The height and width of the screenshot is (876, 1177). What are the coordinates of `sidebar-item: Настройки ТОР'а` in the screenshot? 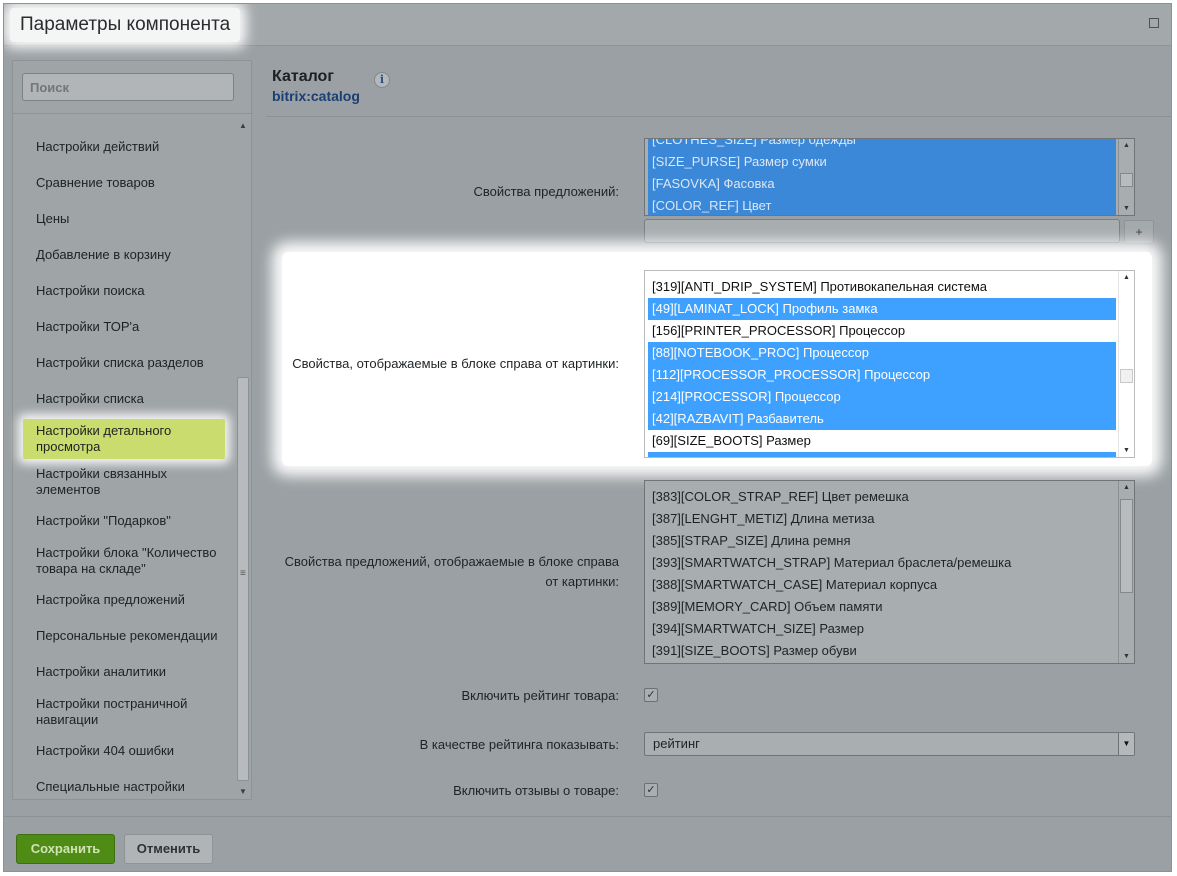 It's located at (133, 327).